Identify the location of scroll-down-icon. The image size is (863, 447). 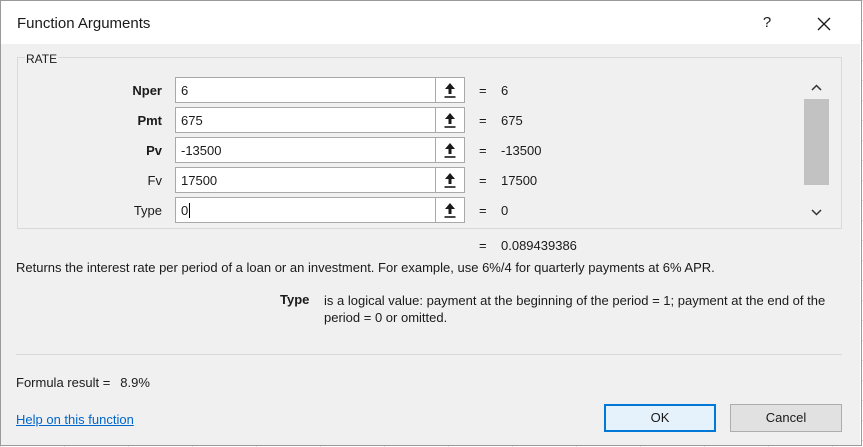
(816, 212).